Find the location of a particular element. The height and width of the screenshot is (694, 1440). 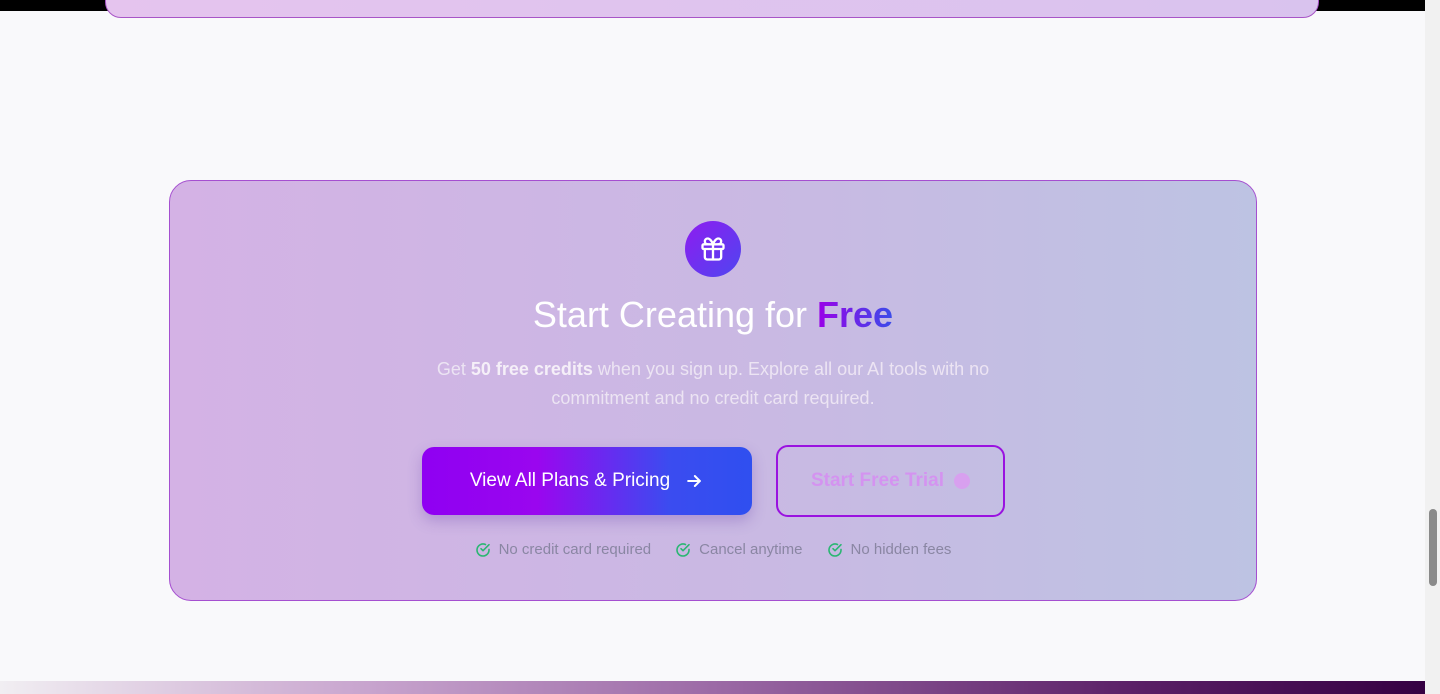

feature-label: No hidden fees is located at coordinates (901, 549).